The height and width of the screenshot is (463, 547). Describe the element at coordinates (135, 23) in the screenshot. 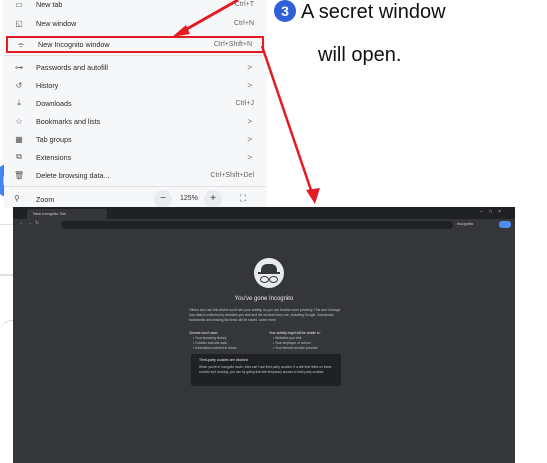

I see `menu-item-new-window: ◱ New window Ctrl+N` at that location.